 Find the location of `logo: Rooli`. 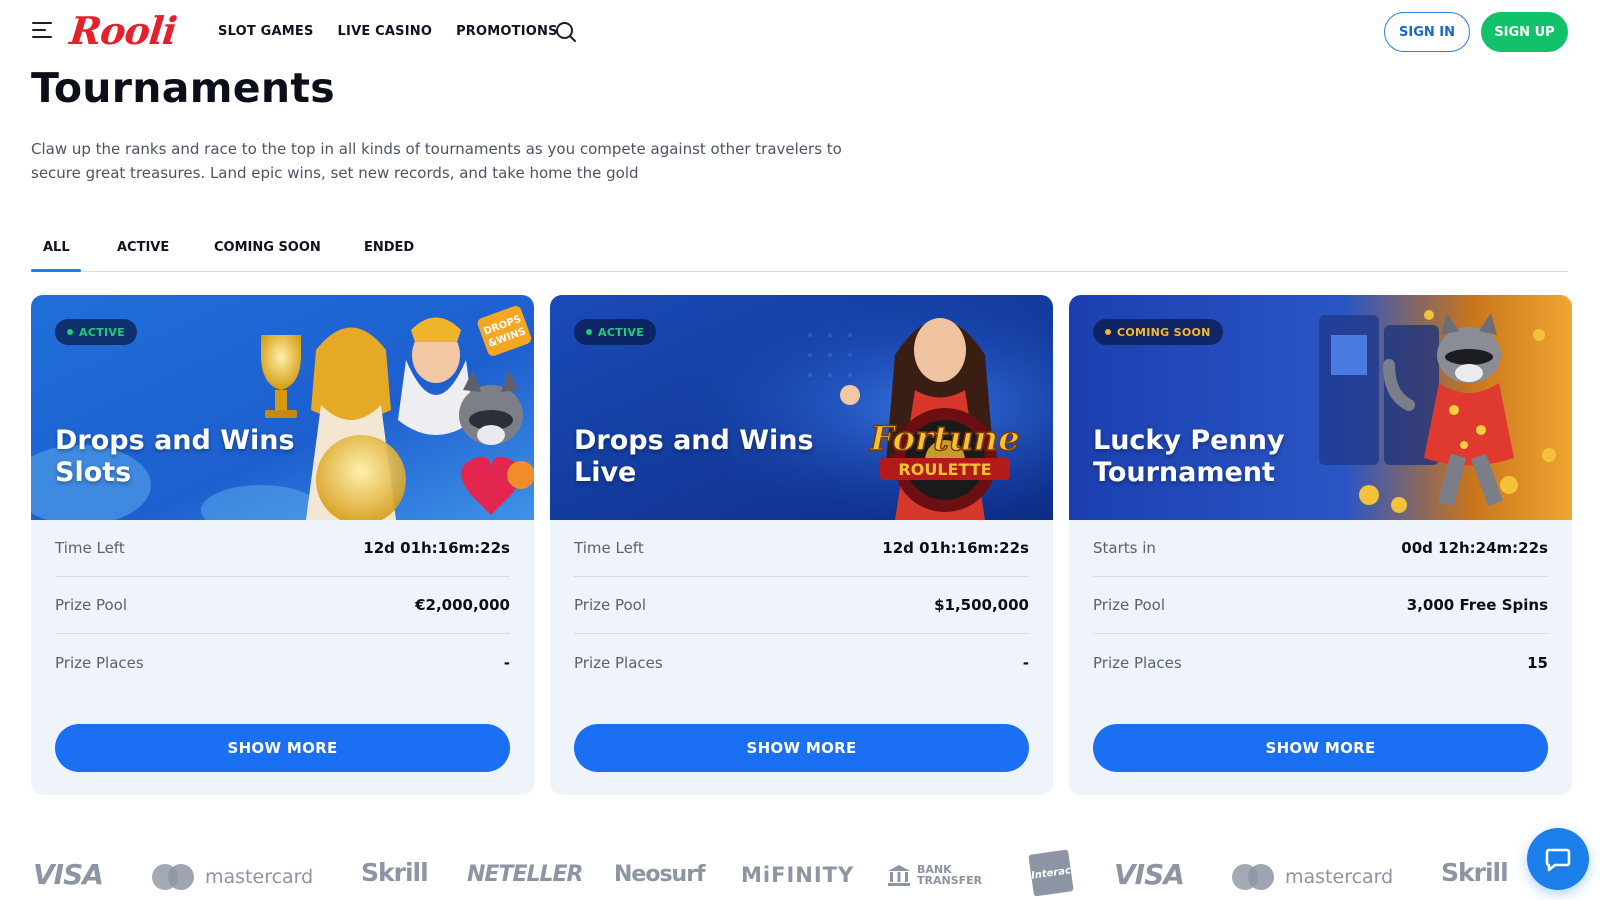

logo: Rooli is located at coordinates (123, 30).